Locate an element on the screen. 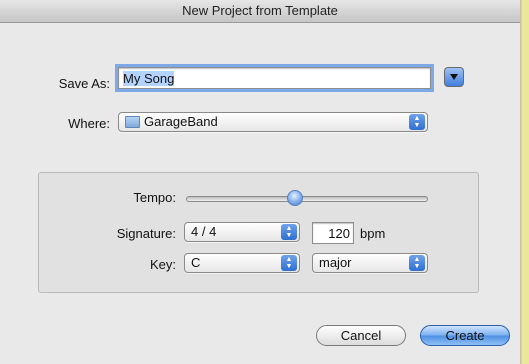 The width and height of the screenshot is (529, 364). create-button: Create is located at coordinates (465, 335).